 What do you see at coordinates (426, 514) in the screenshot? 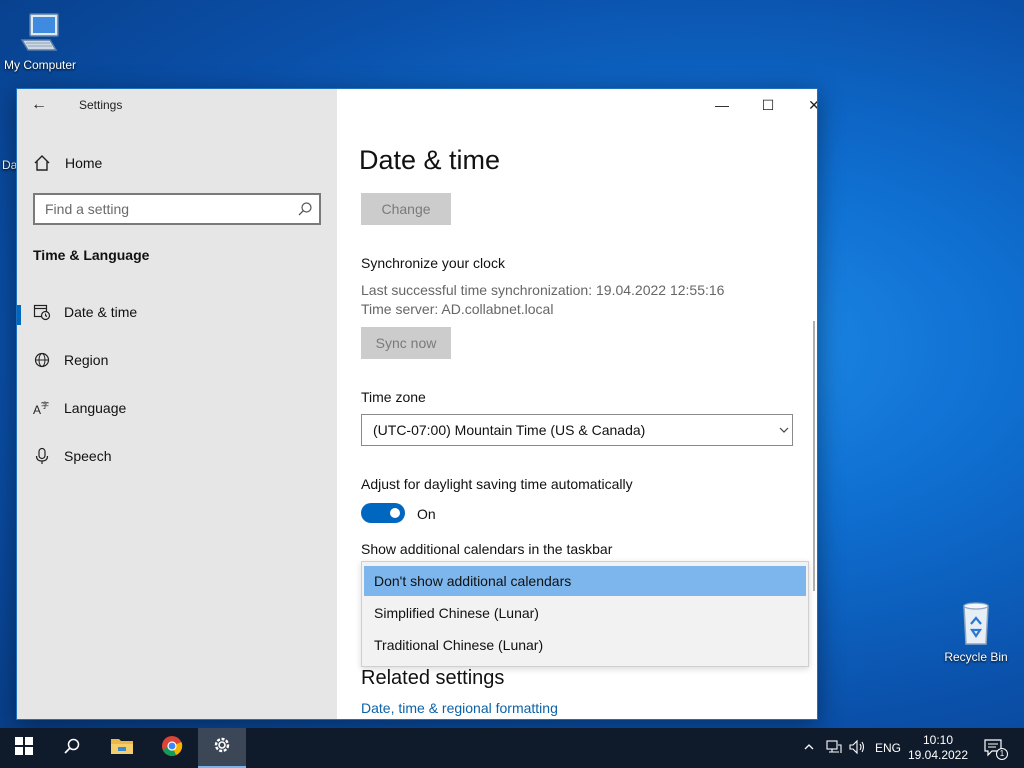
I see `dst-state-label: On` at bounding box center [426, 514].